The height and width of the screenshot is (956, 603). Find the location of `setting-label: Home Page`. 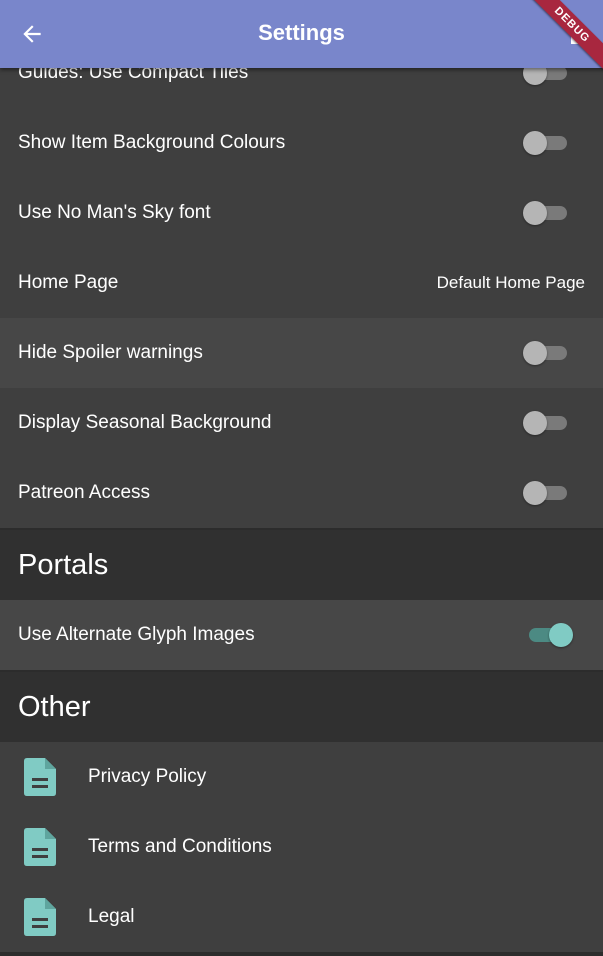

setting-label: Home Page is located at coordinates (68, 282).